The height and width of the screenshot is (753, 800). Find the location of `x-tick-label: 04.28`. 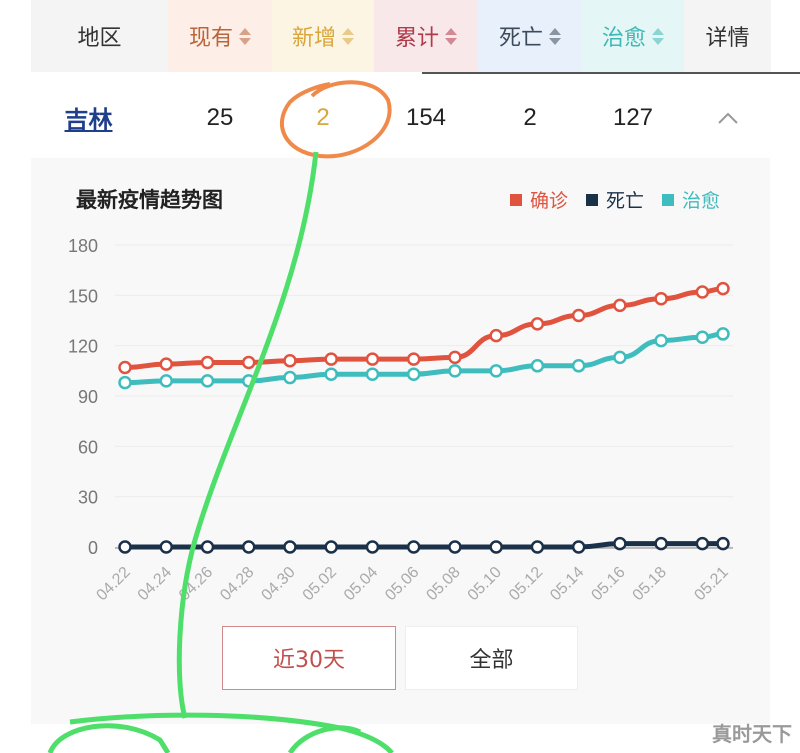

x-tick-label: 04.28 is located at coordinates (237, 584).